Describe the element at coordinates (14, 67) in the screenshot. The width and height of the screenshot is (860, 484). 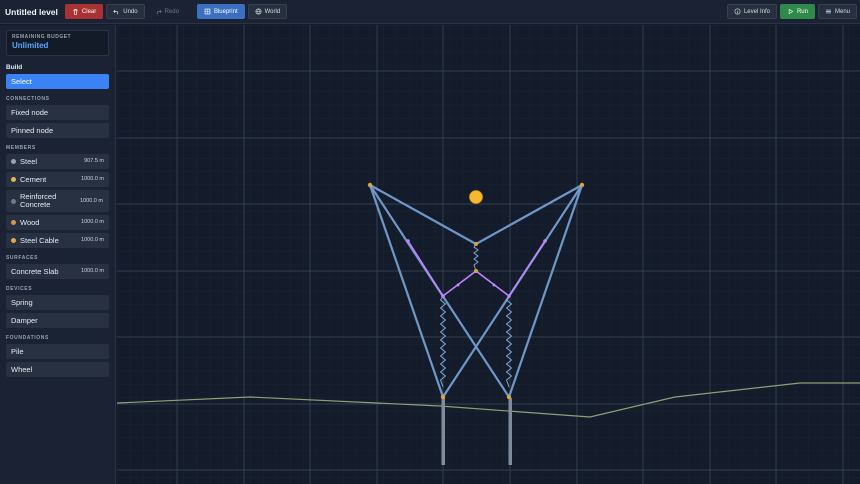
I see `build-title: Build` at that location.